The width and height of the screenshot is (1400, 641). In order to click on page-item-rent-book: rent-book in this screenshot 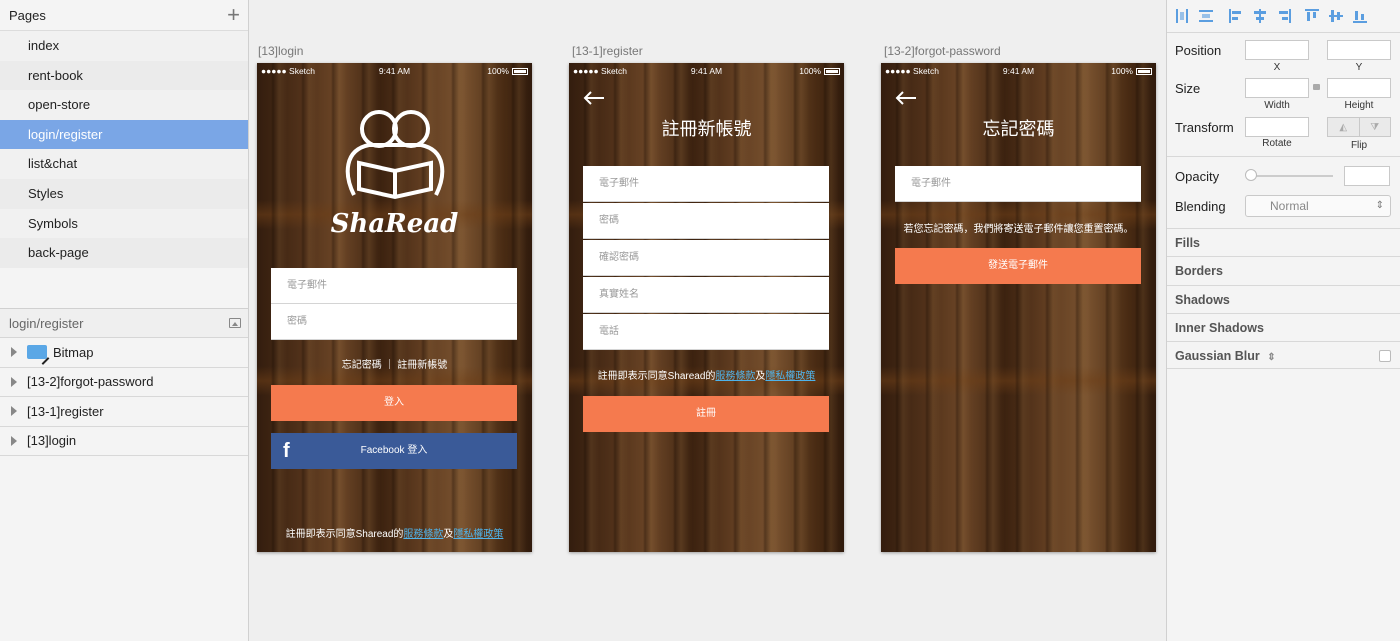, I will do `click(124, 75)`.